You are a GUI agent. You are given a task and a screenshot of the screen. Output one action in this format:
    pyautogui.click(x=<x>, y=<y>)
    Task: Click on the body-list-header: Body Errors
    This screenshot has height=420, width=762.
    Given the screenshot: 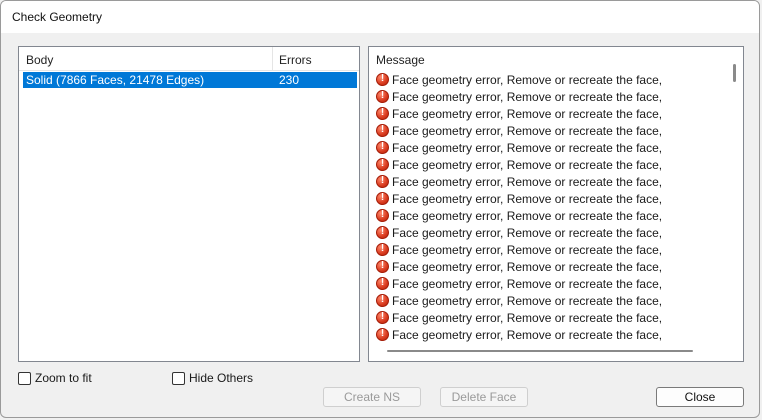 What is the action you would take?
    pyautogui.click(x=189, y=59)
    